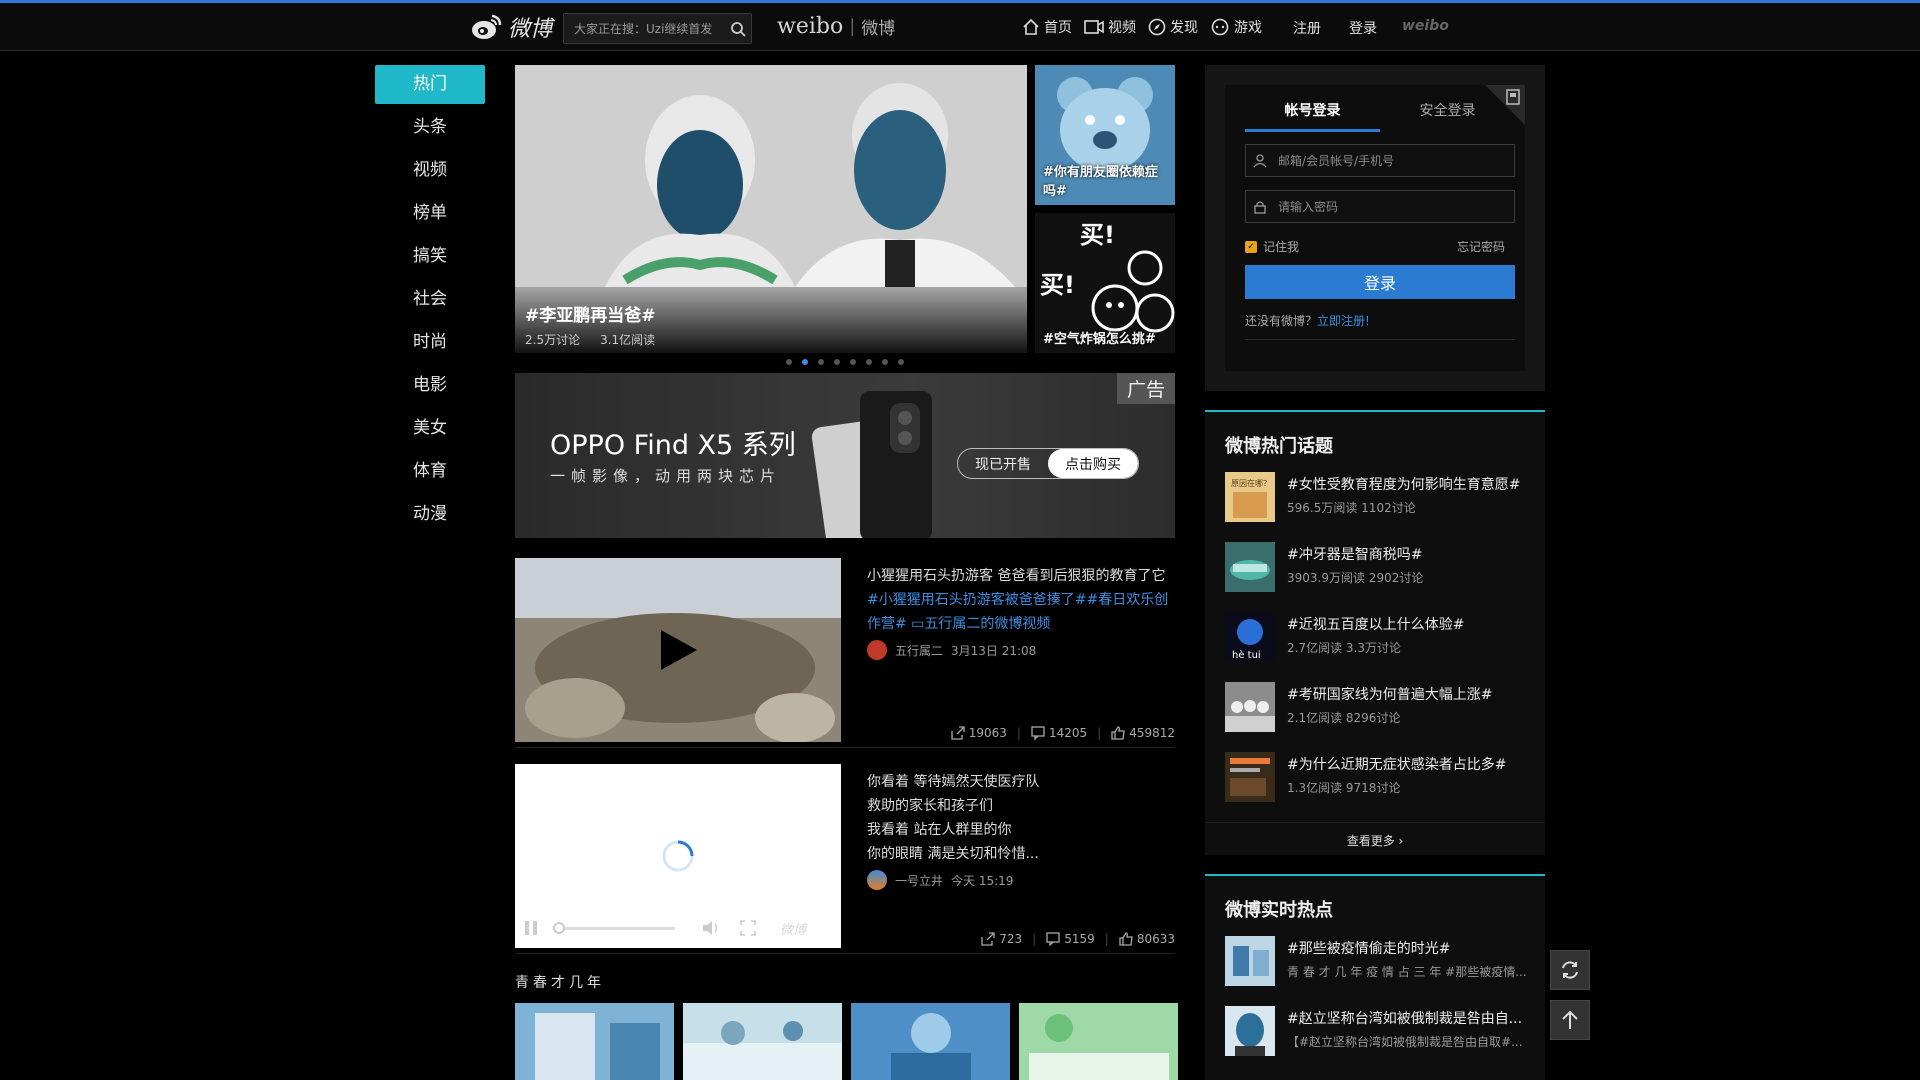 The image size is (1920, 1080). What do you see at coordinates (430, 256) in the screenshot?
I see `sidebar-item-funny: 搞笑` at bounding box center [430, 256].